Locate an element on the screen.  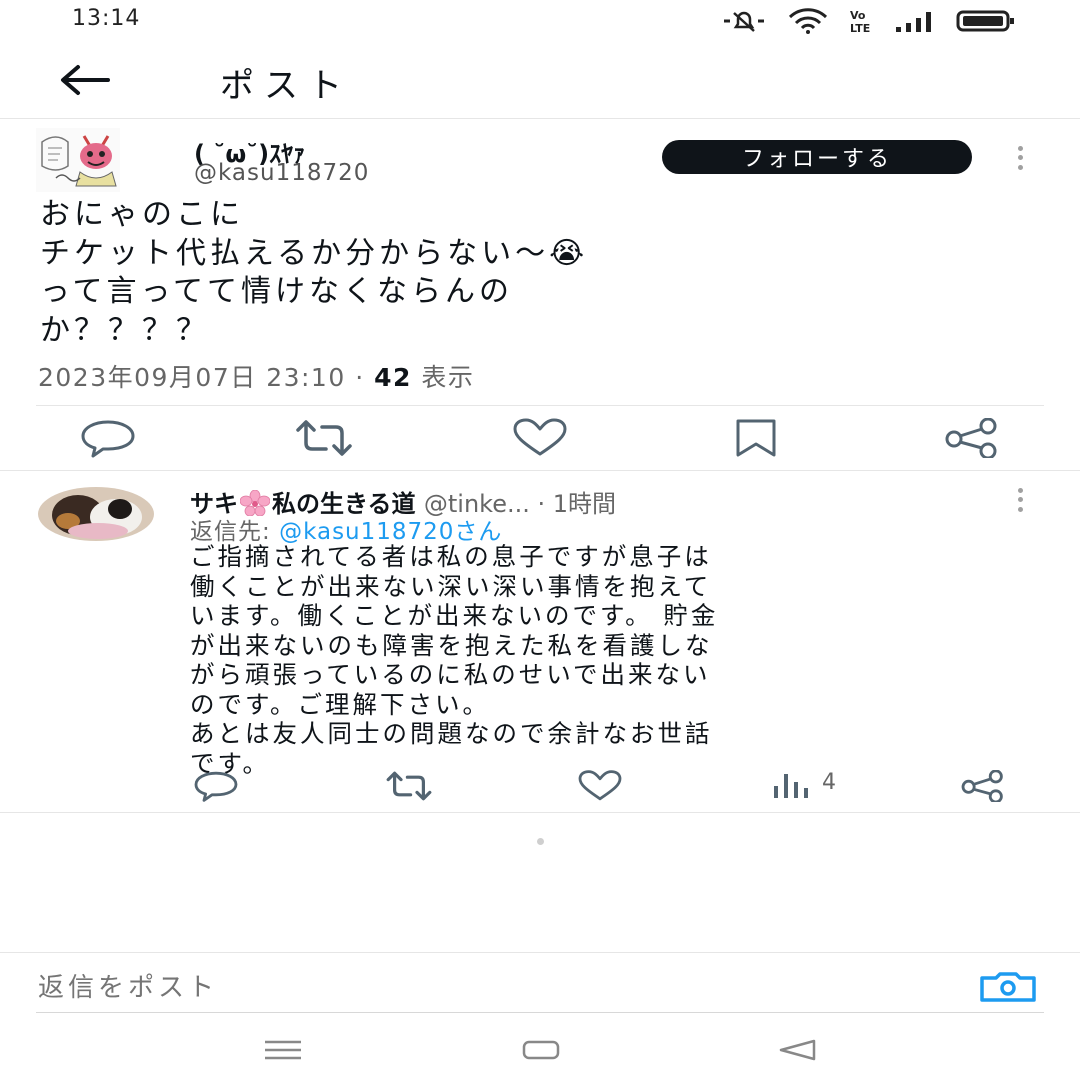
reply-avatar is located at coordinates (96, 514).